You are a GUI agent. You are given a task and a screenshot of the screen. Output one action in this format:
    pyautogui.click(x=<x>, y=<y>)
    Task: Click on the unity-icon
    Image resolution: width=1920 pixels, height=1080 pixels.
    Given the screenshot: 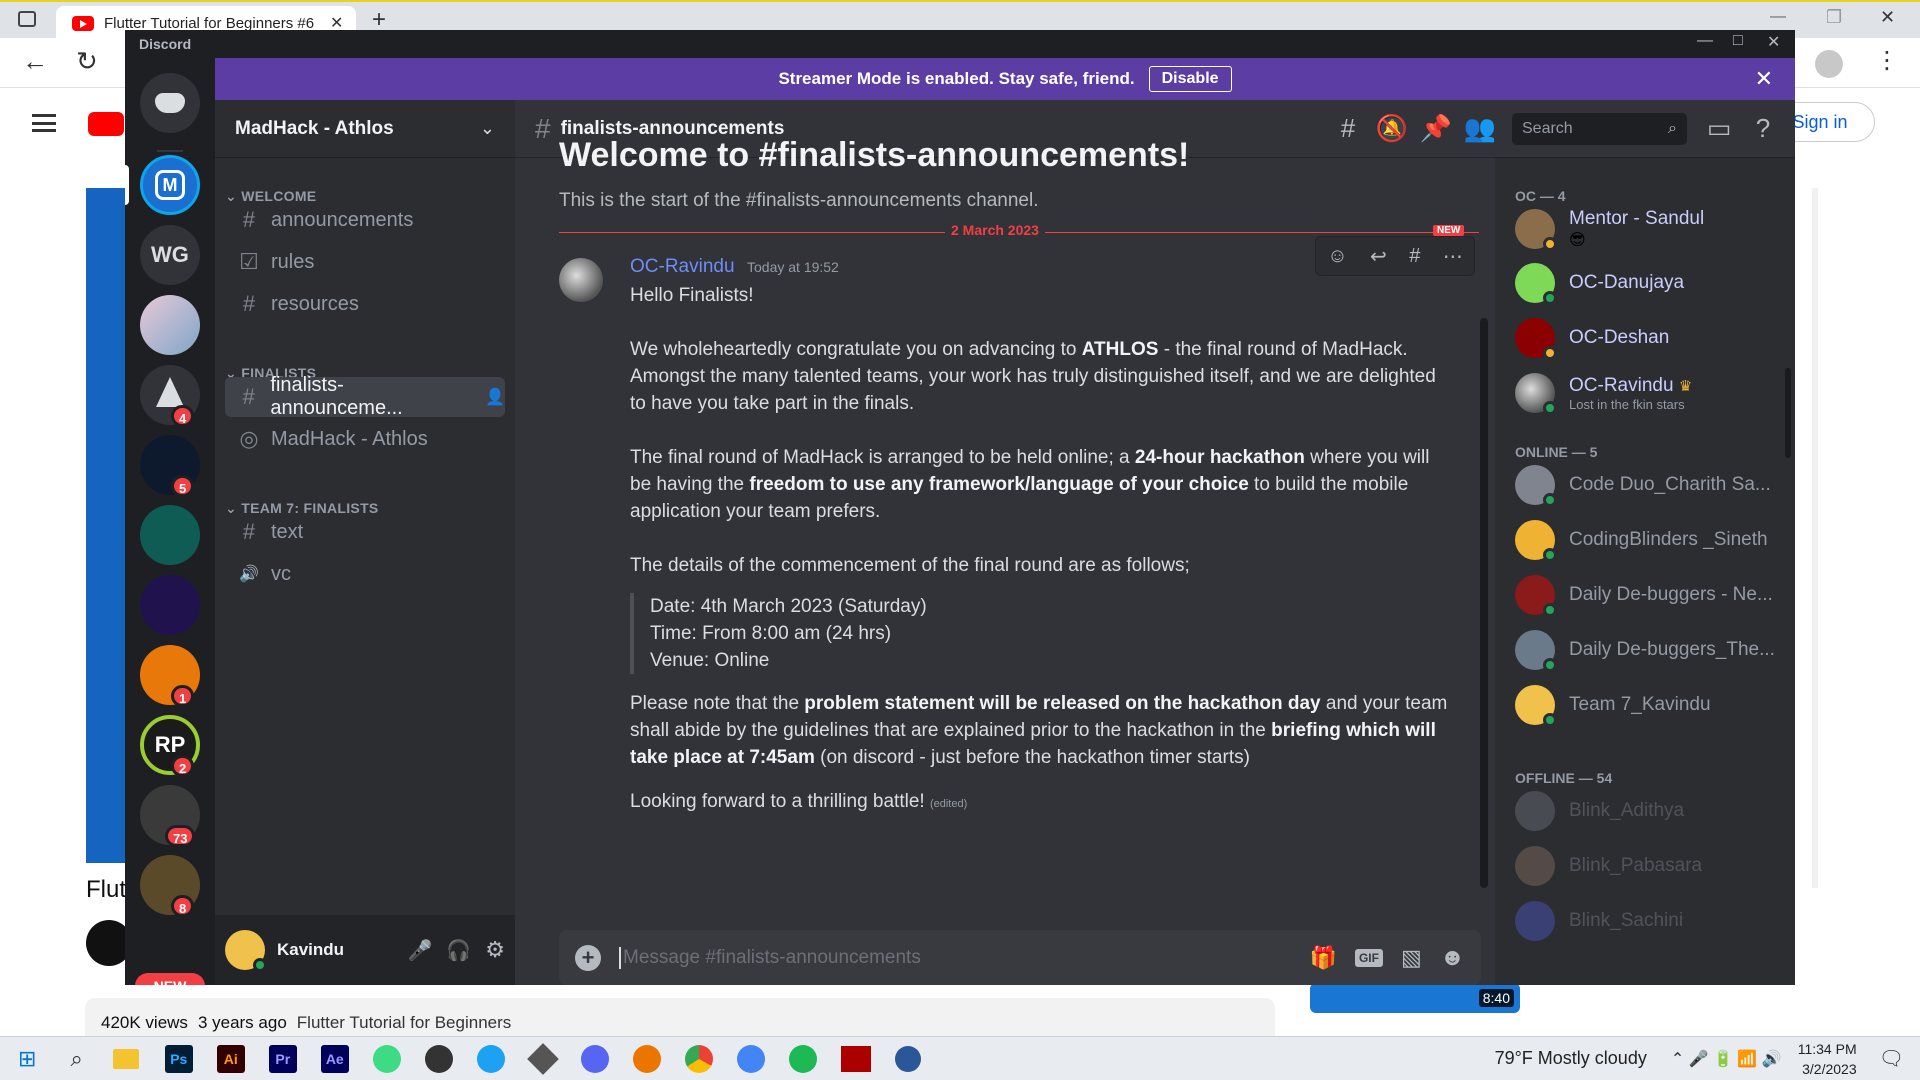 What is the action you would take?
    pyautogui.click(x=542, y=1058)
    